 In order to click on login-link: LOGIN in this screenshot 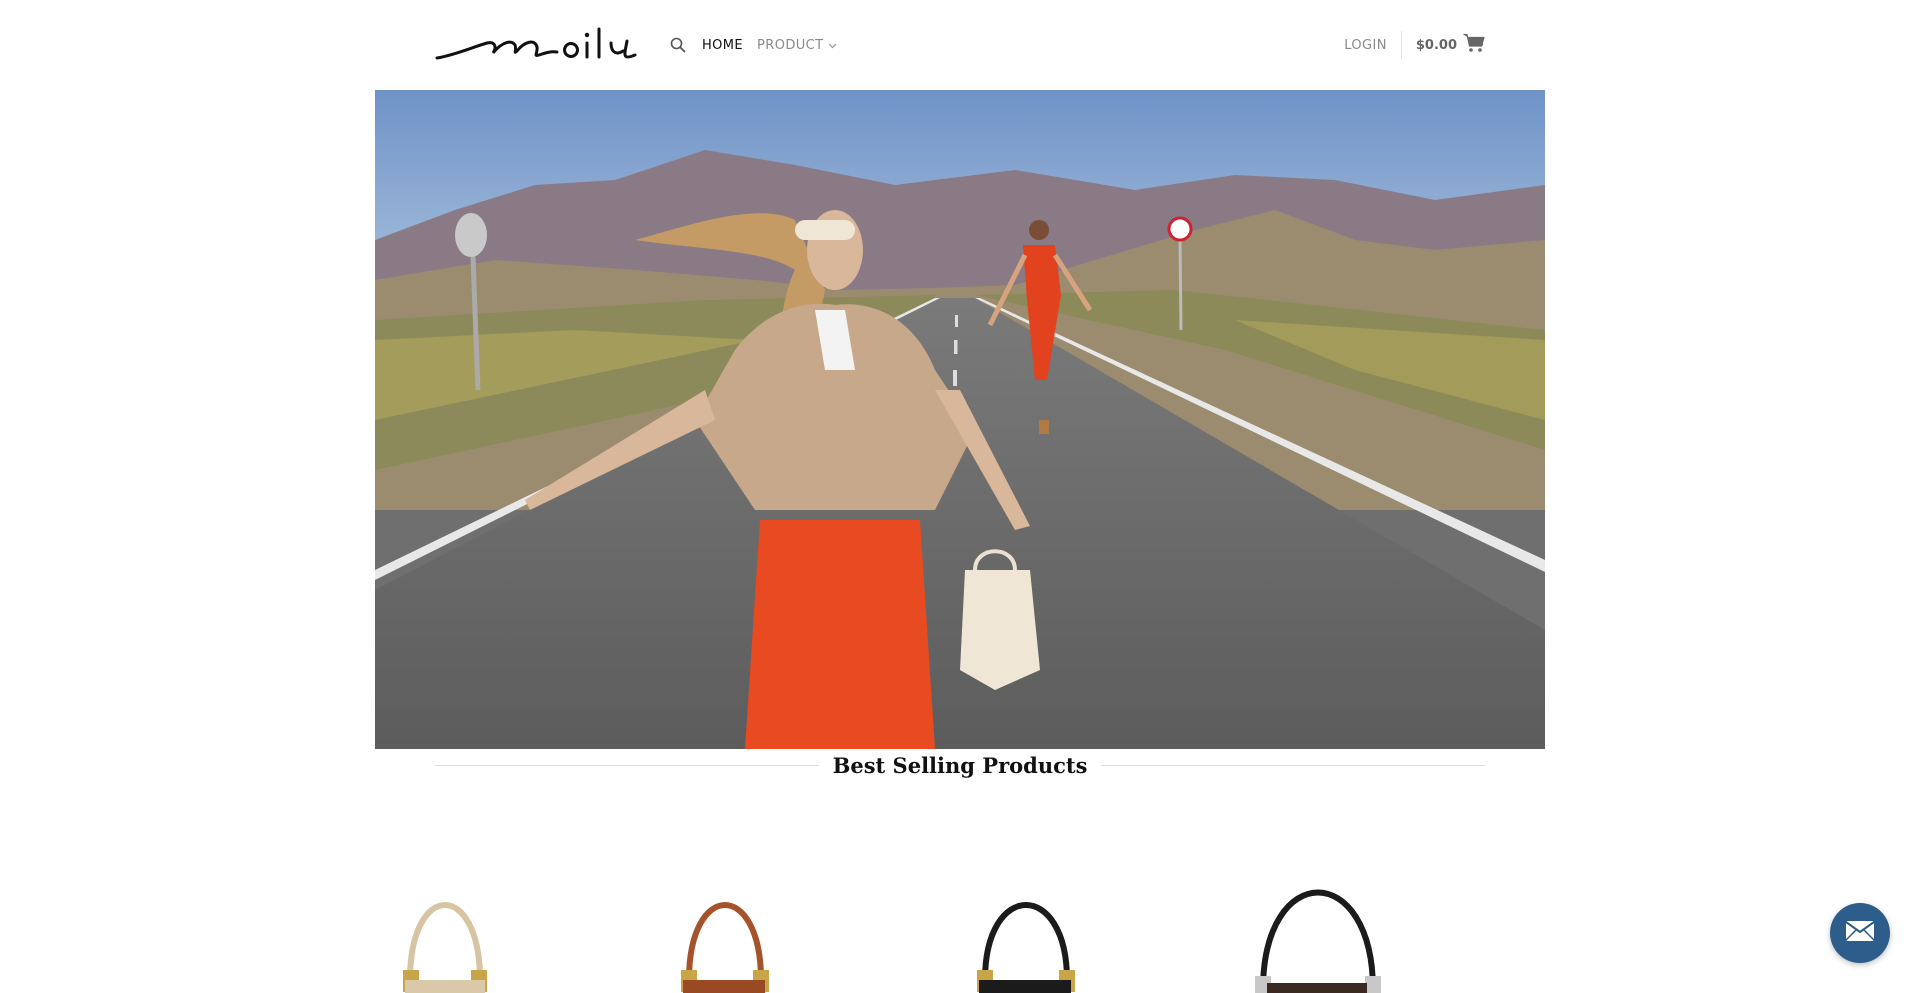, I will do `click(1365, 45)`.